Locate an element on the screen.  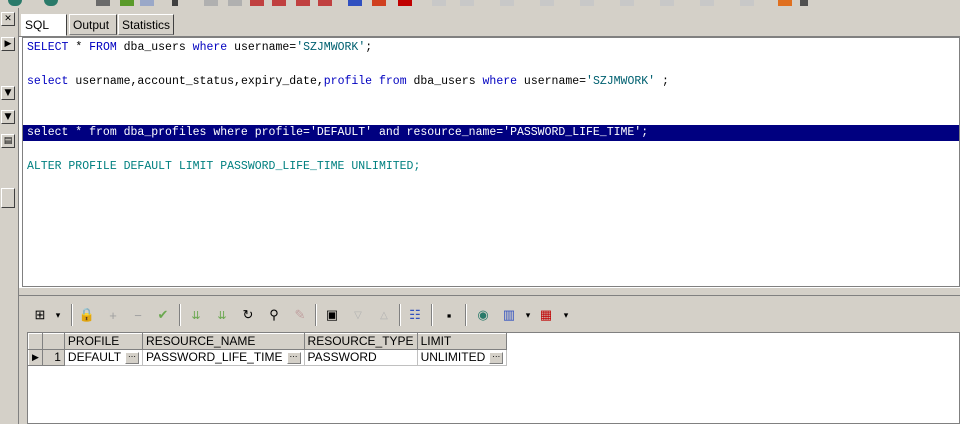
find-binoculars-icon: ⚲ is located at coordinates (274, 315).